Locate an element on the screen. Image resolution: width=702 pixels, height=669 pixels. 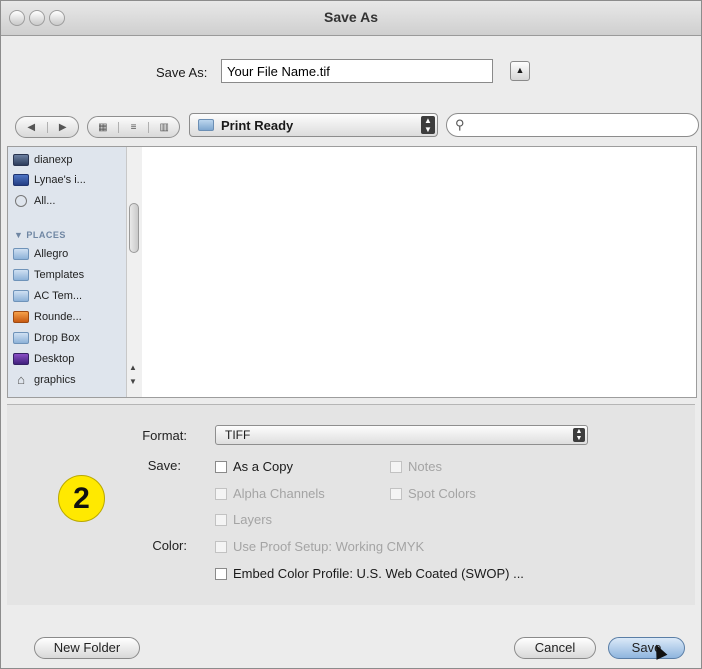
as-a-copy-checkbox: As a Copy is located at coordinates (254, 466).